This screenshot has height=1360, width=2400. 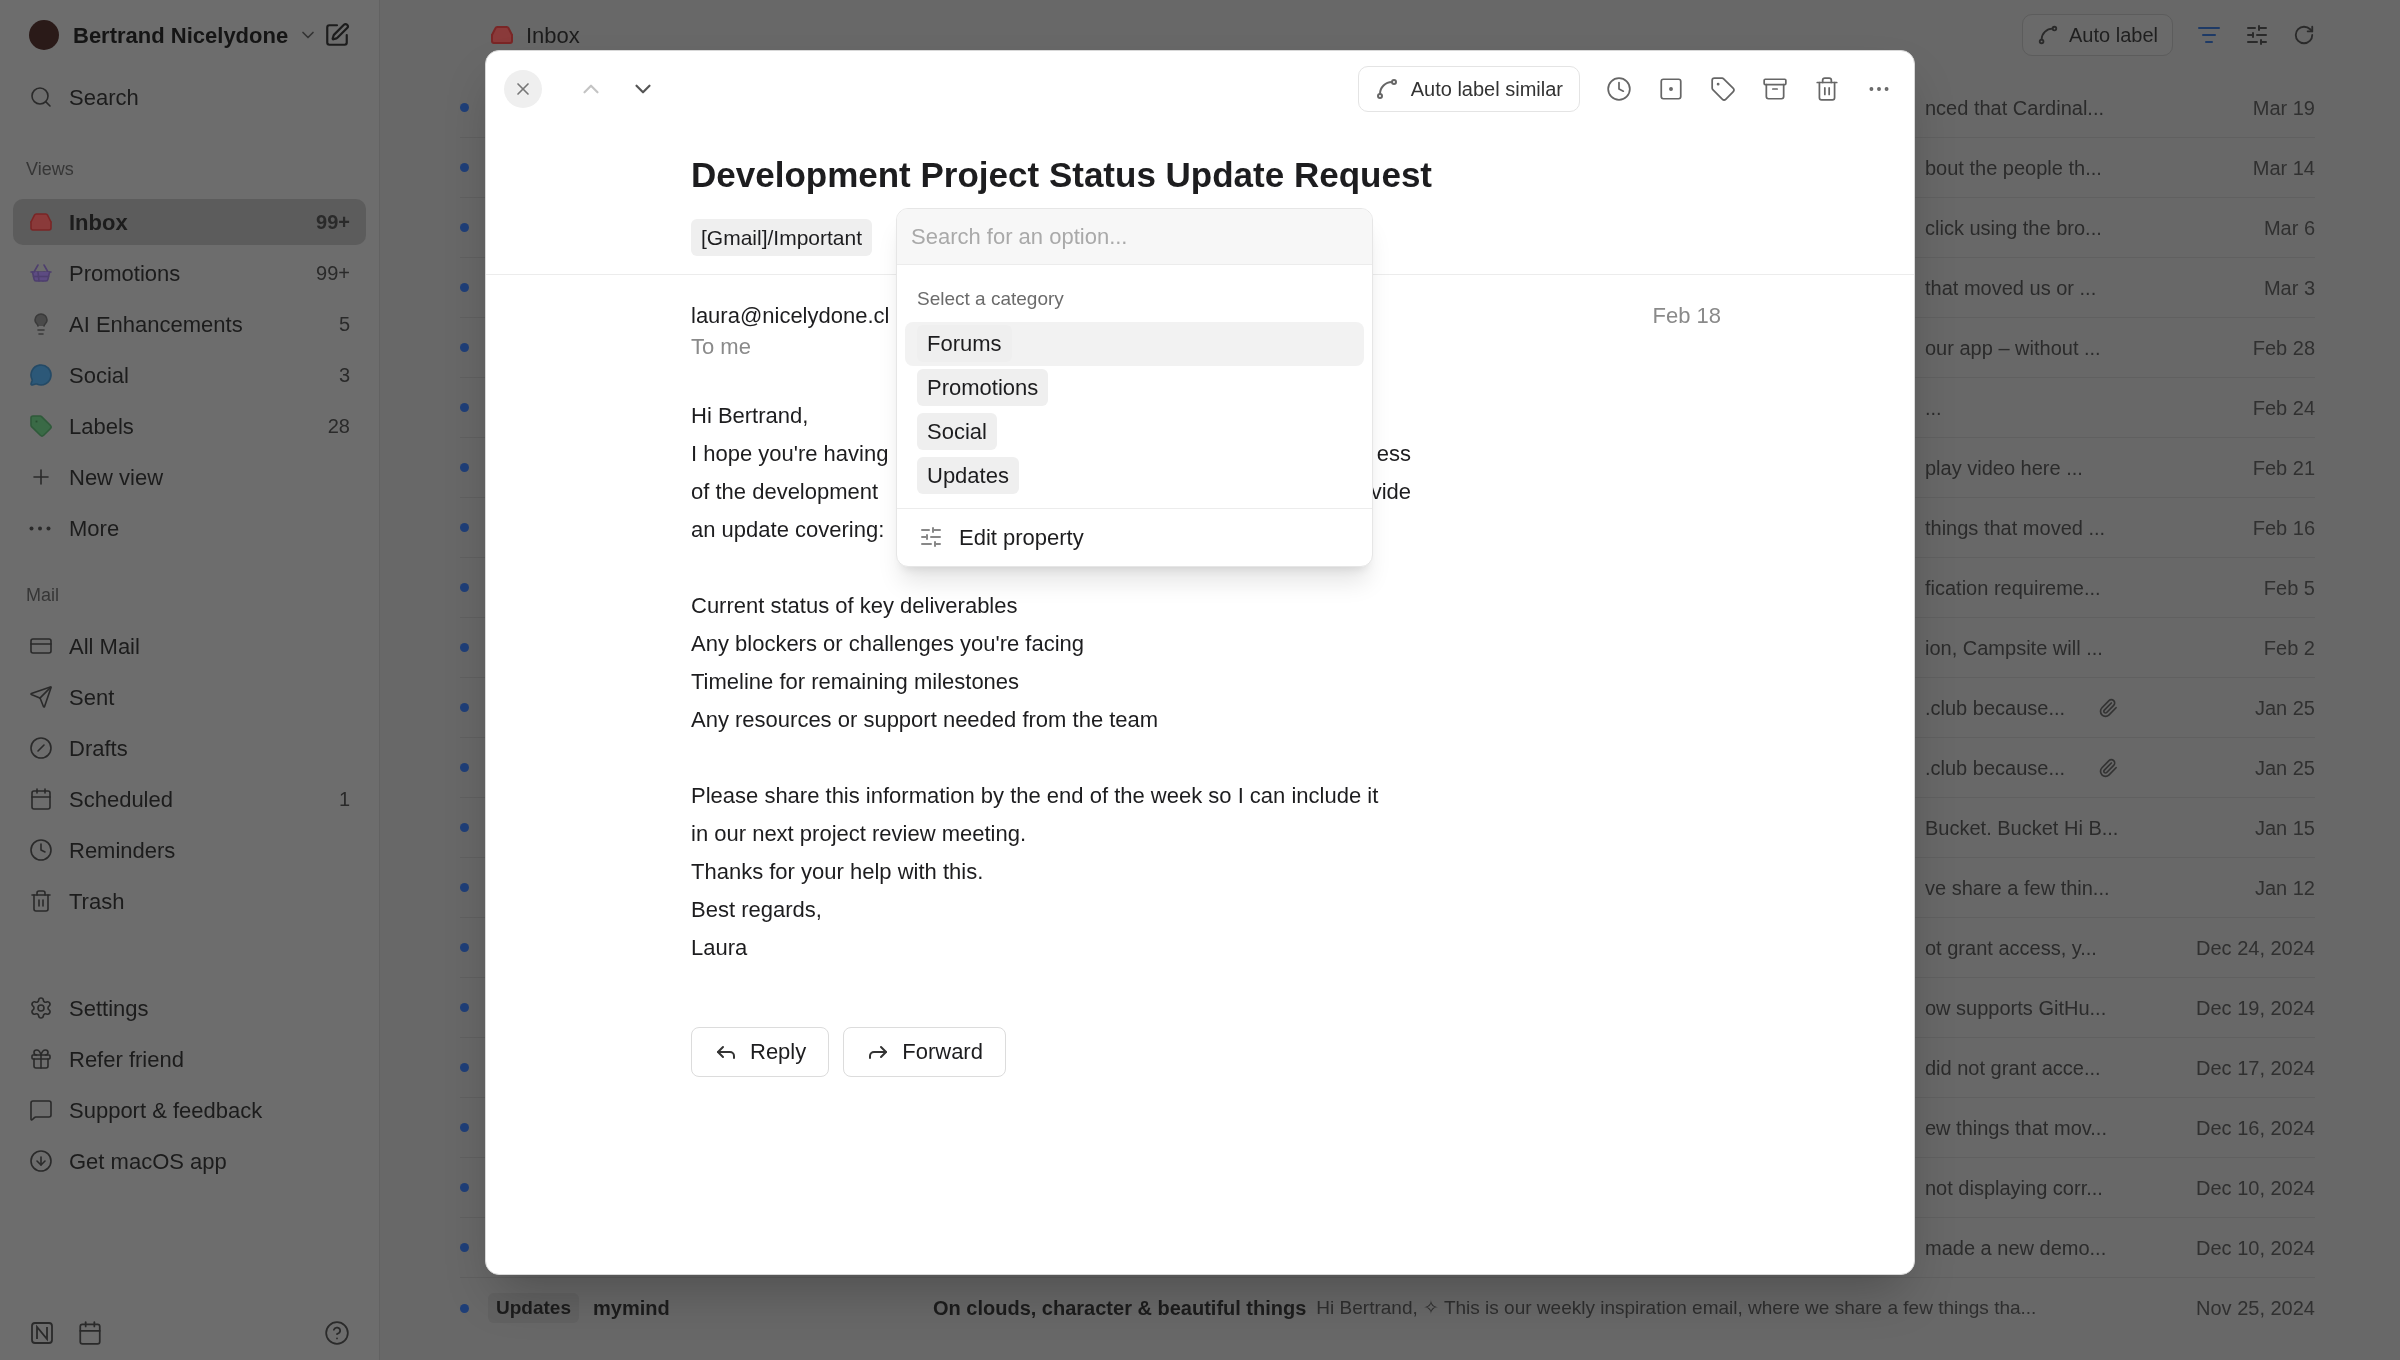 I want to click on dropdown-option: Promotions, so click(x=1134, y=387).